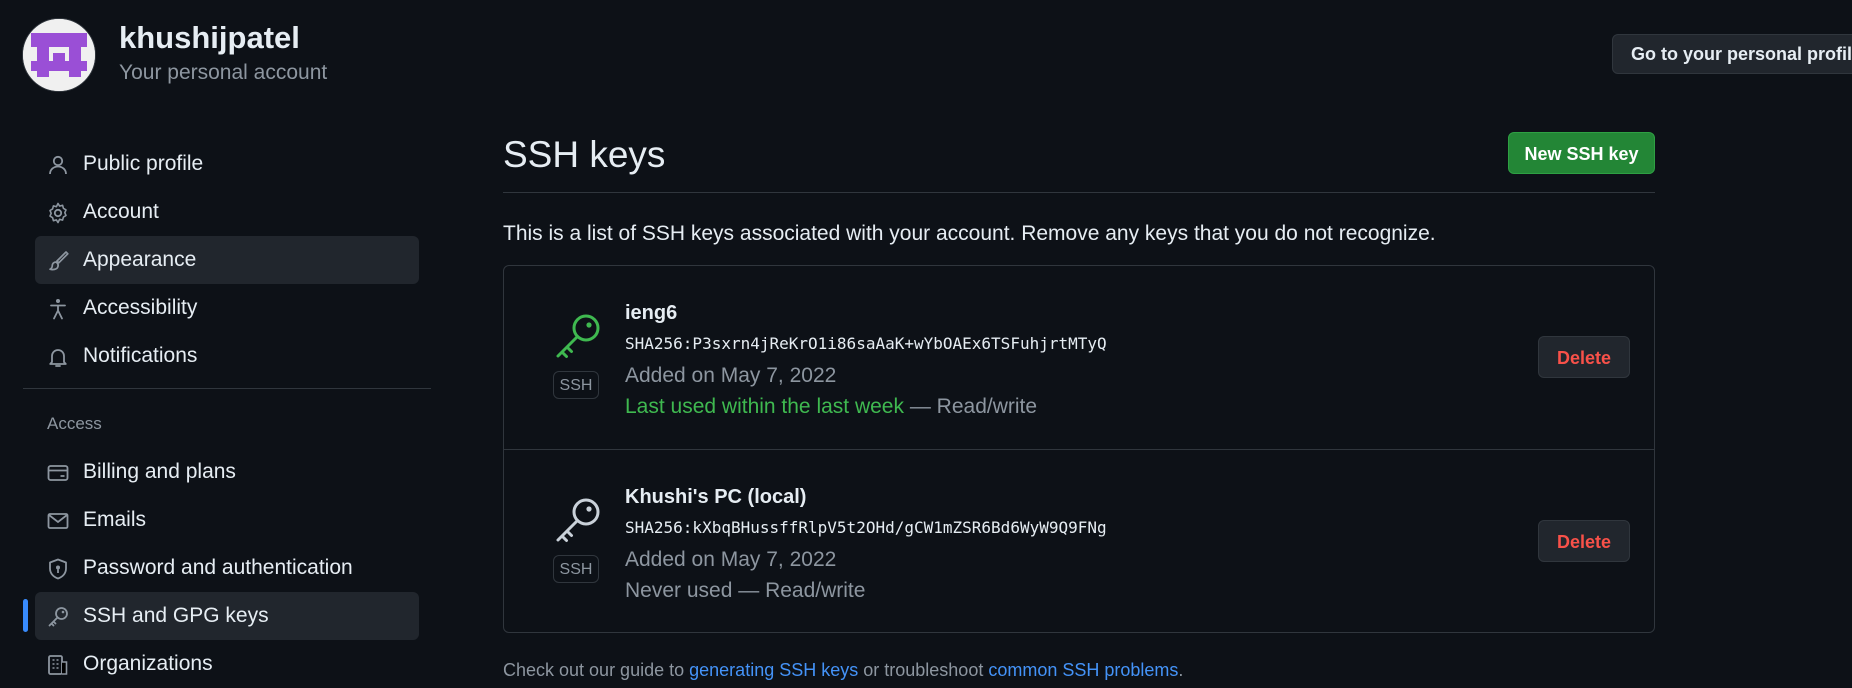  I want to click on sidebar-item-label: Public profile, so click(143, 163).